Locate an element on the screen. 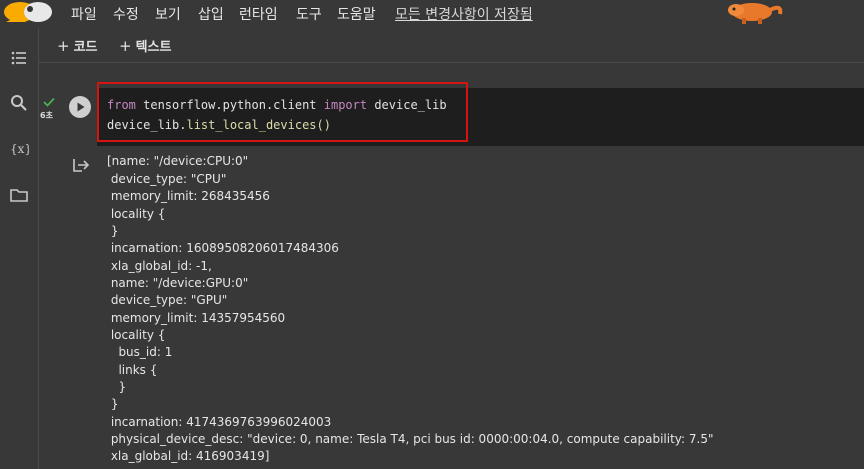  function-name: list_local_devices is located at coordinates (251, 125).